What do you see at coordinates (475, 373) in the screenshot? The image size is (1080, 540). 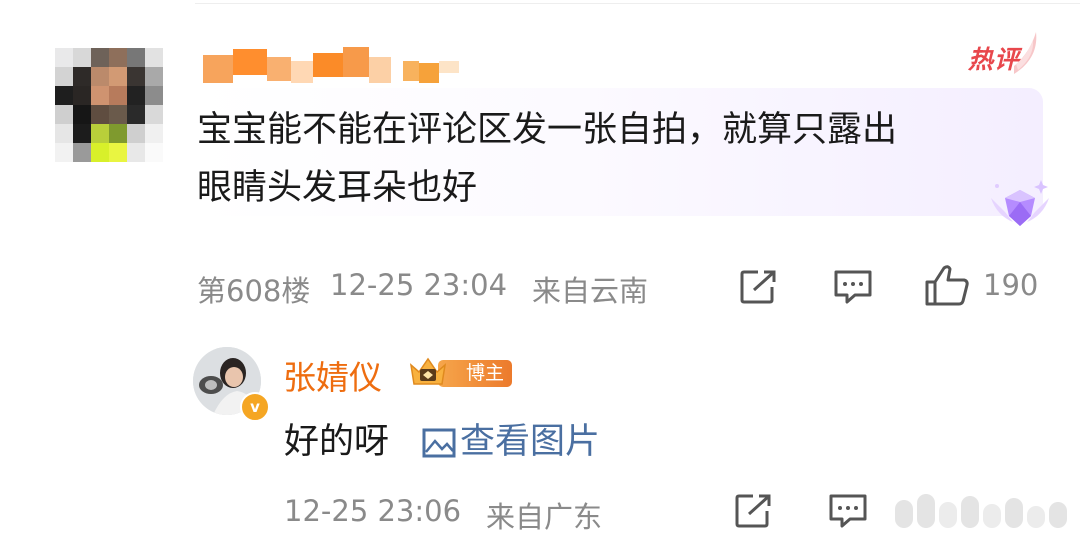 I see `blogger-badge-label: 博主` at bounding box center [475, 373].